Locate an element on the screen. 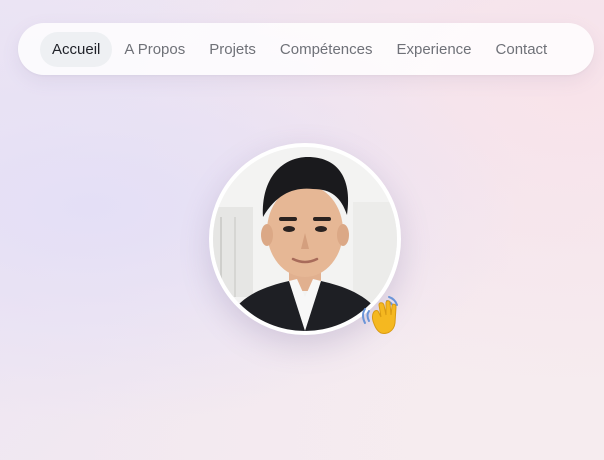  hero-avatar-block is located at coordinates (305, 239).